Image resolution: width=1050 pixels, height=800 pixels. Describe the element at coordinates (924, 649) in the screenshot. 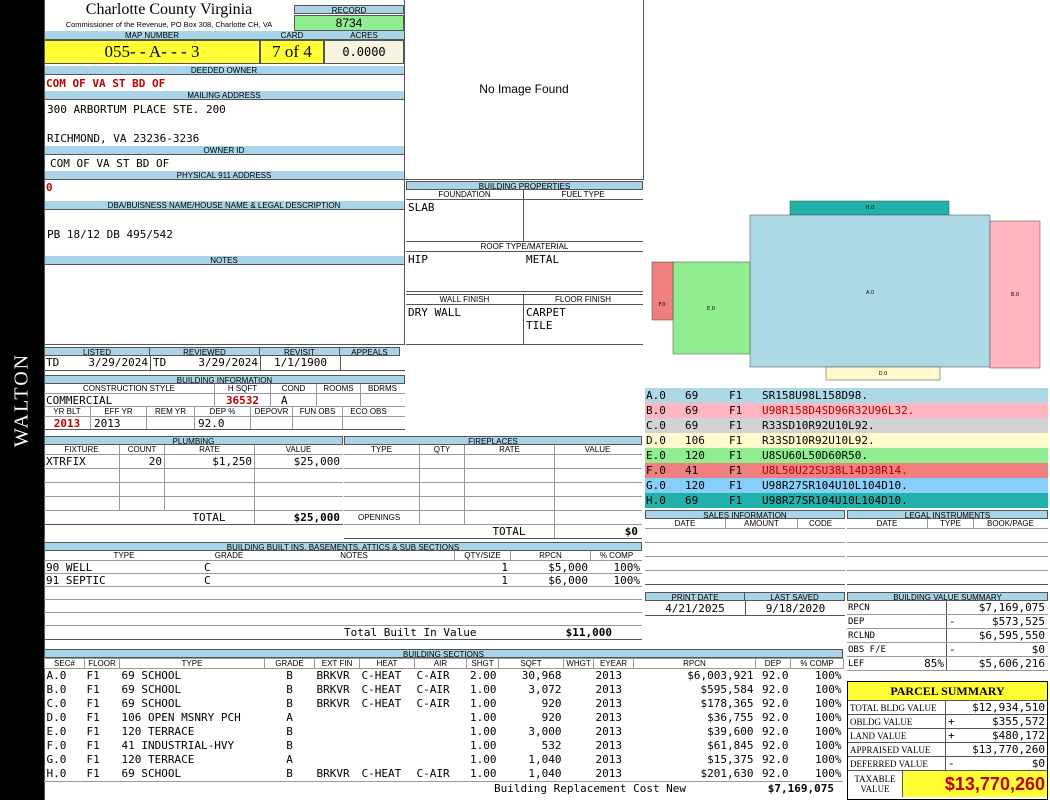

I see `value-summary-pct` at that location.